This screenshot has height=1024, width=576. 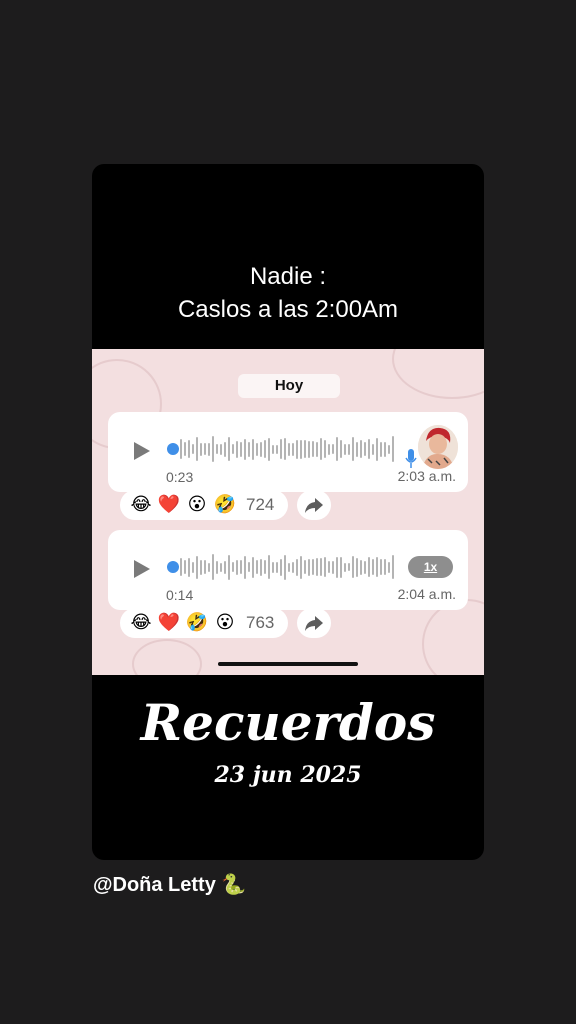 What do you see at coordinates (288, 775) in the screenshot?
I see `story-date: 23 jun 2025` at bounding box center [288, 775].